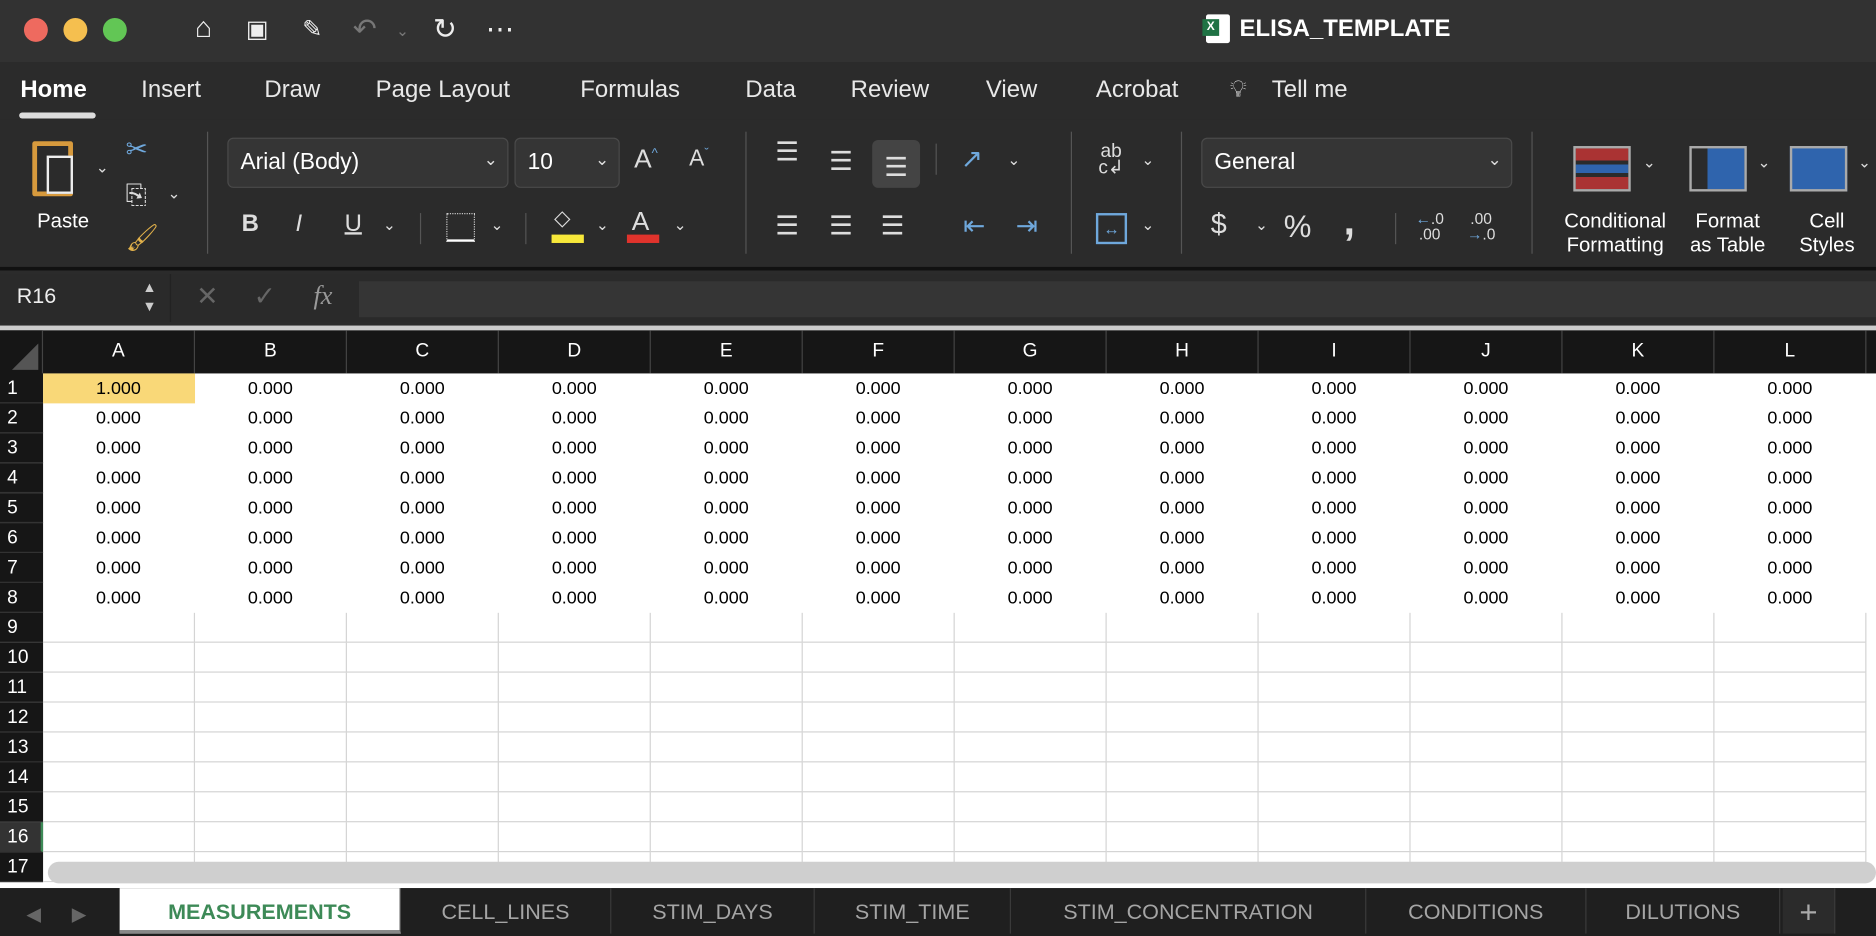 The height and width of the screenshot is (936, 1876). What do you see at coordinates (422, 657) in the screenshot?
I see `cell-c10` at bounding box center [422, 657].